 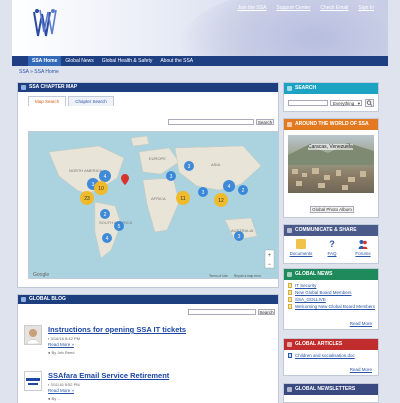 What do you see at coordinates (91, 101) in the screenshot?
I see `tab-chapter-search: Chapter Search` at bounding box center [91, 101].